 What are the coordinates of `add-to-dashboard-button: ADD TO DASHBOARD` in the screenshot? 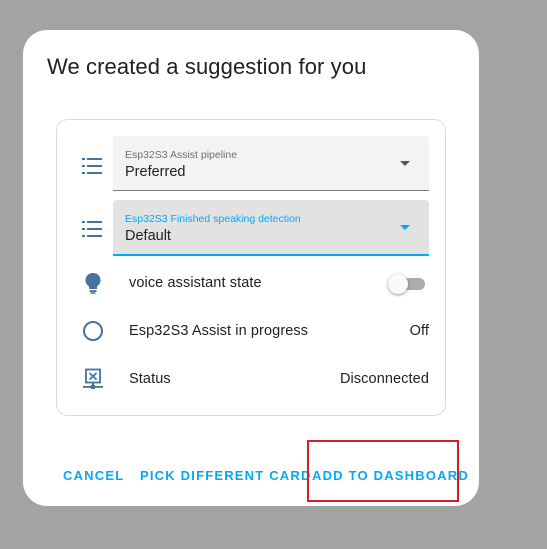 It's located at (390, 475).